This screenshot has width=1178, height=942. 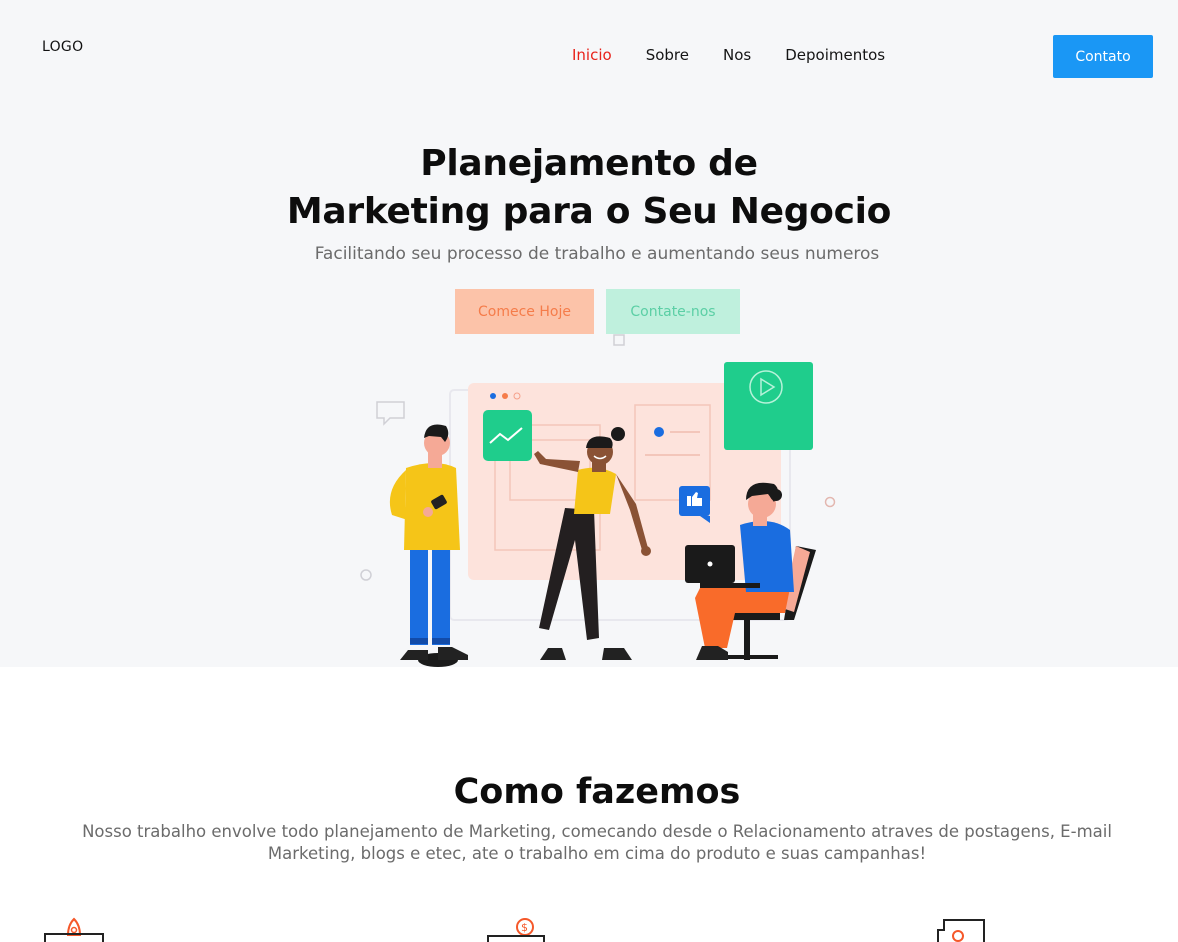 I want to click on contact-button: Contato, so click(x=1103, y=56).